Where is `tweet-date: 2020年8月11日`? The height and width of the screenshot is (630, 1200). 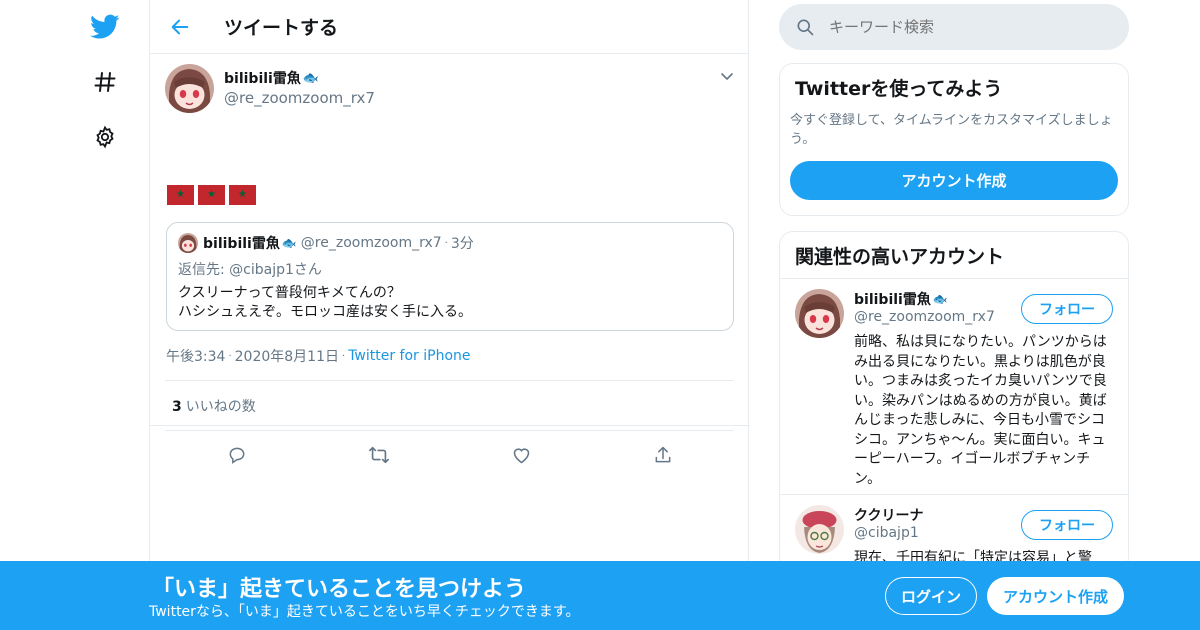 tweet-date: 2020年8月11日 is located at coordinates (287, 356).